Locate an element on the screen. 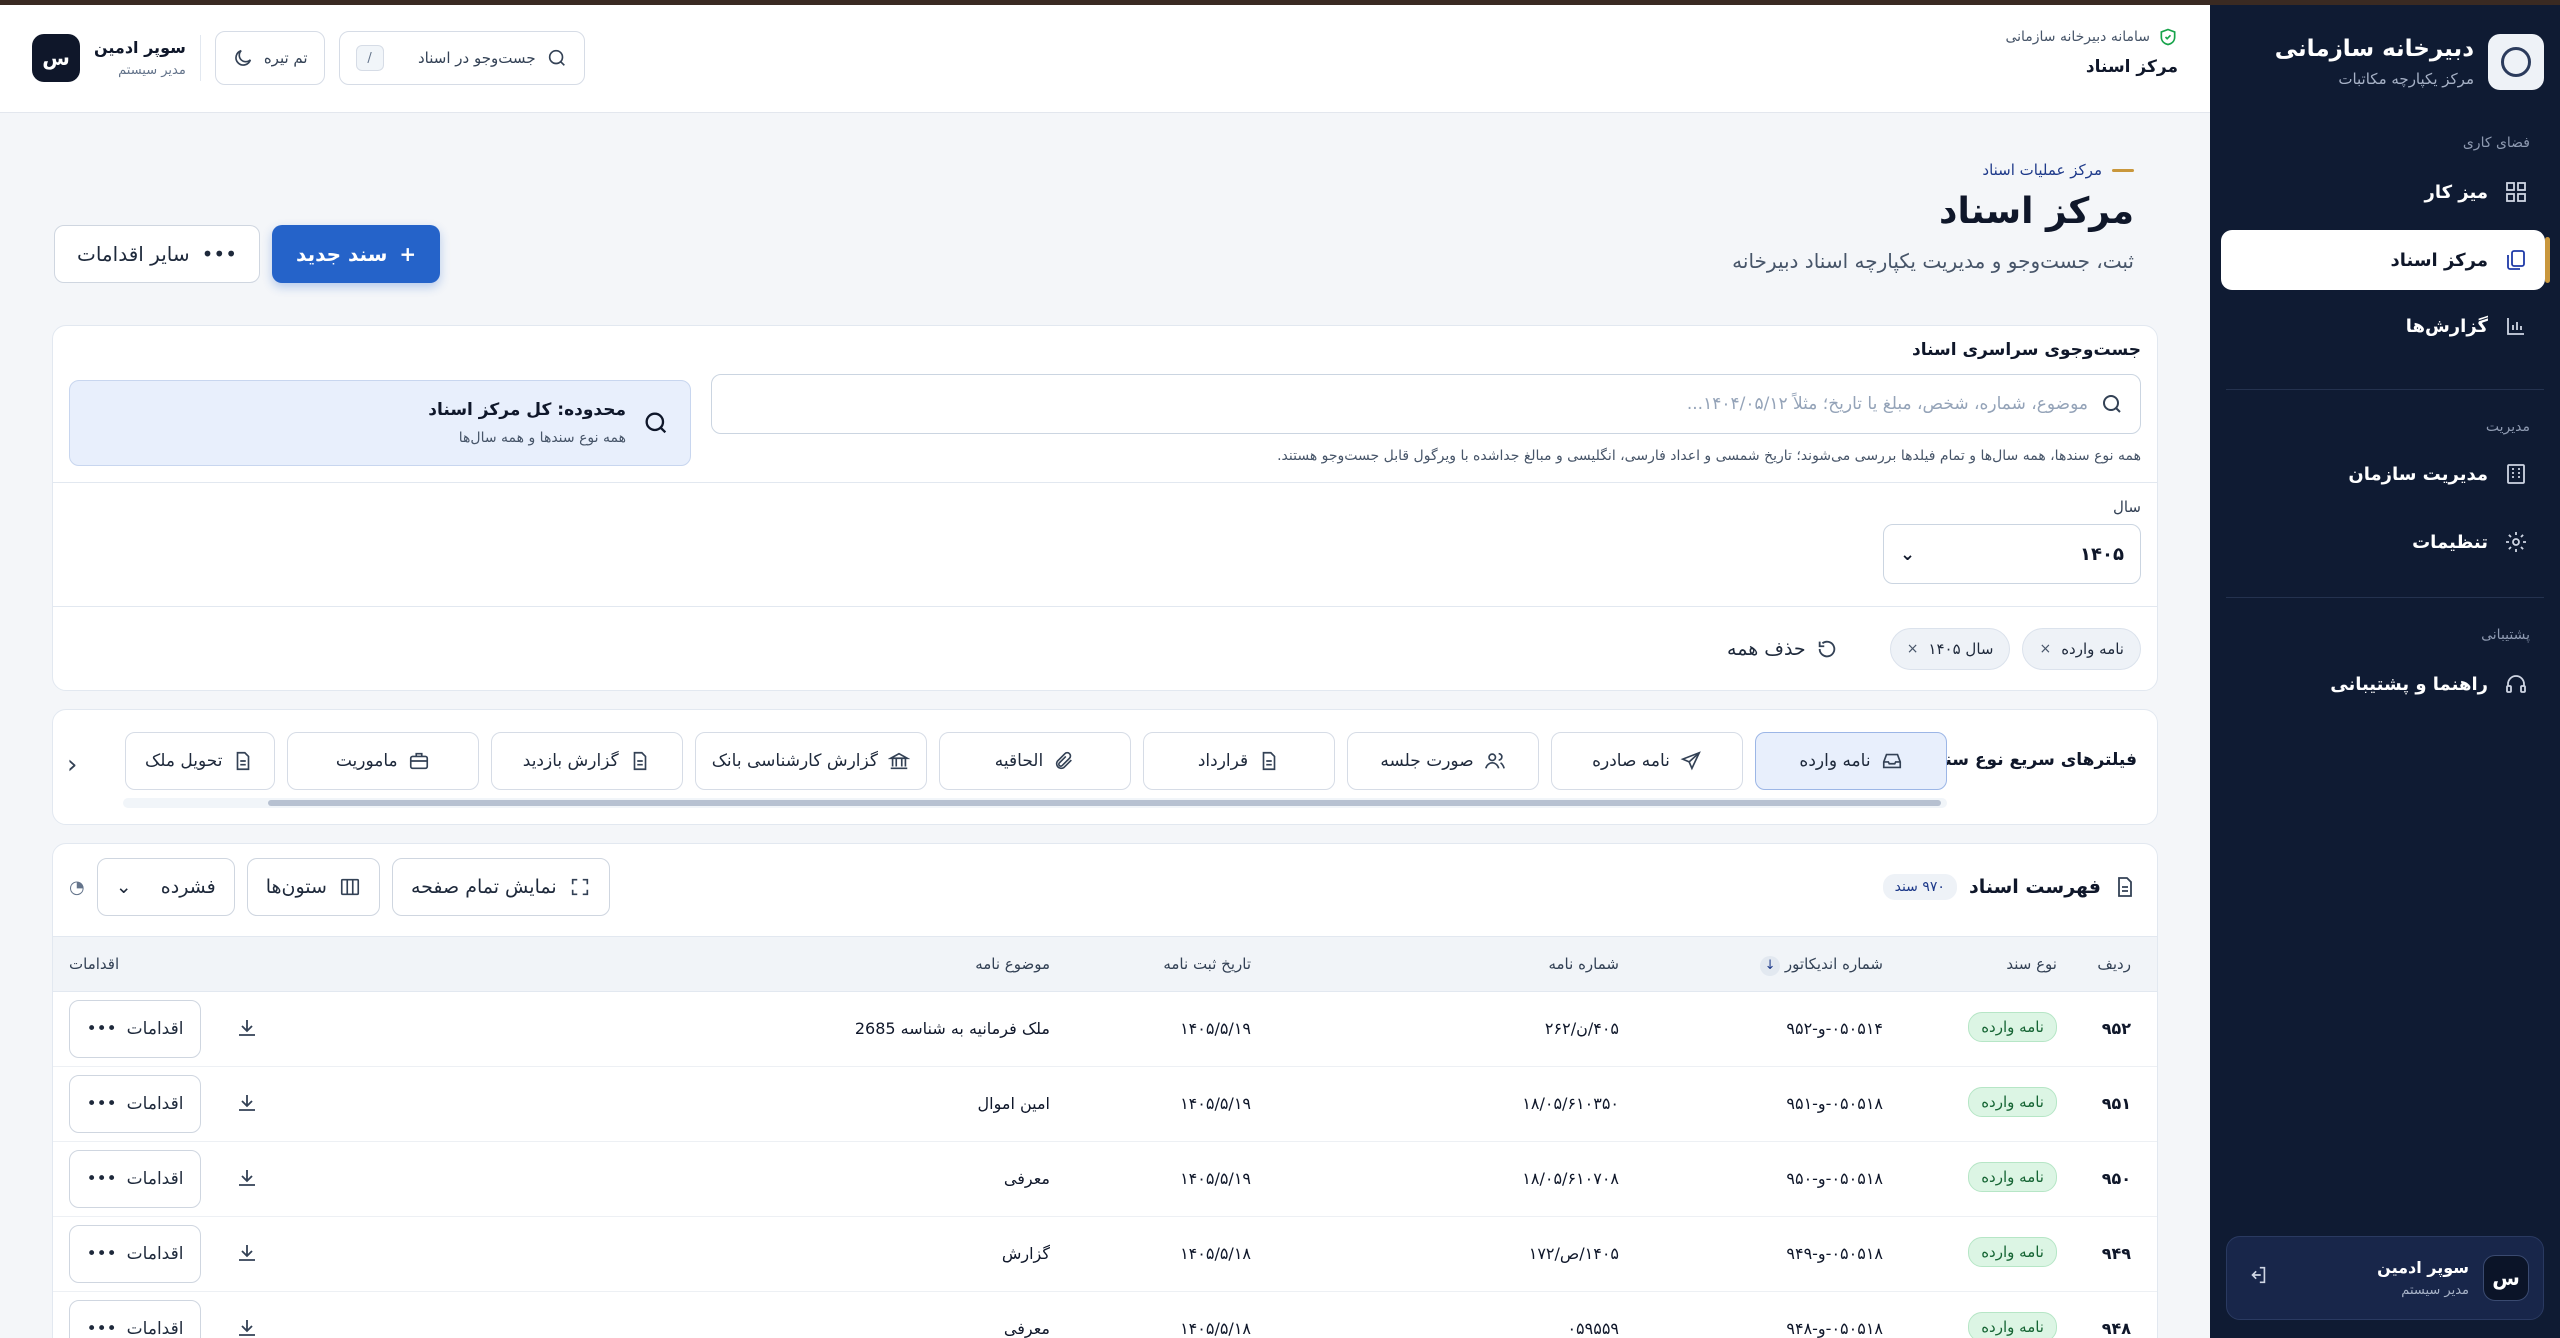 This screenshot has width=2560, height=1338. plus-icon: + is located at coordinates (408, 254).